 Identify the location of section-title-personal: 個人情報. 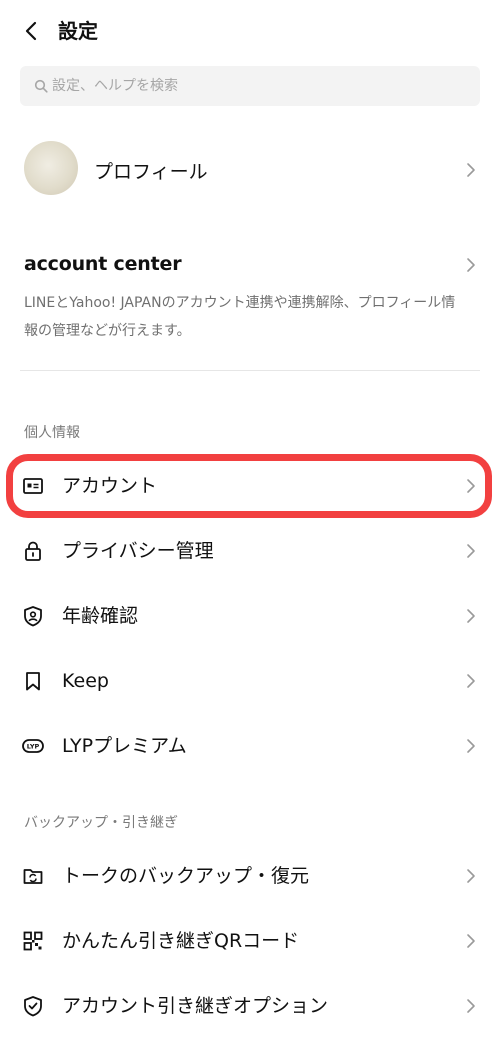
(52, 433).